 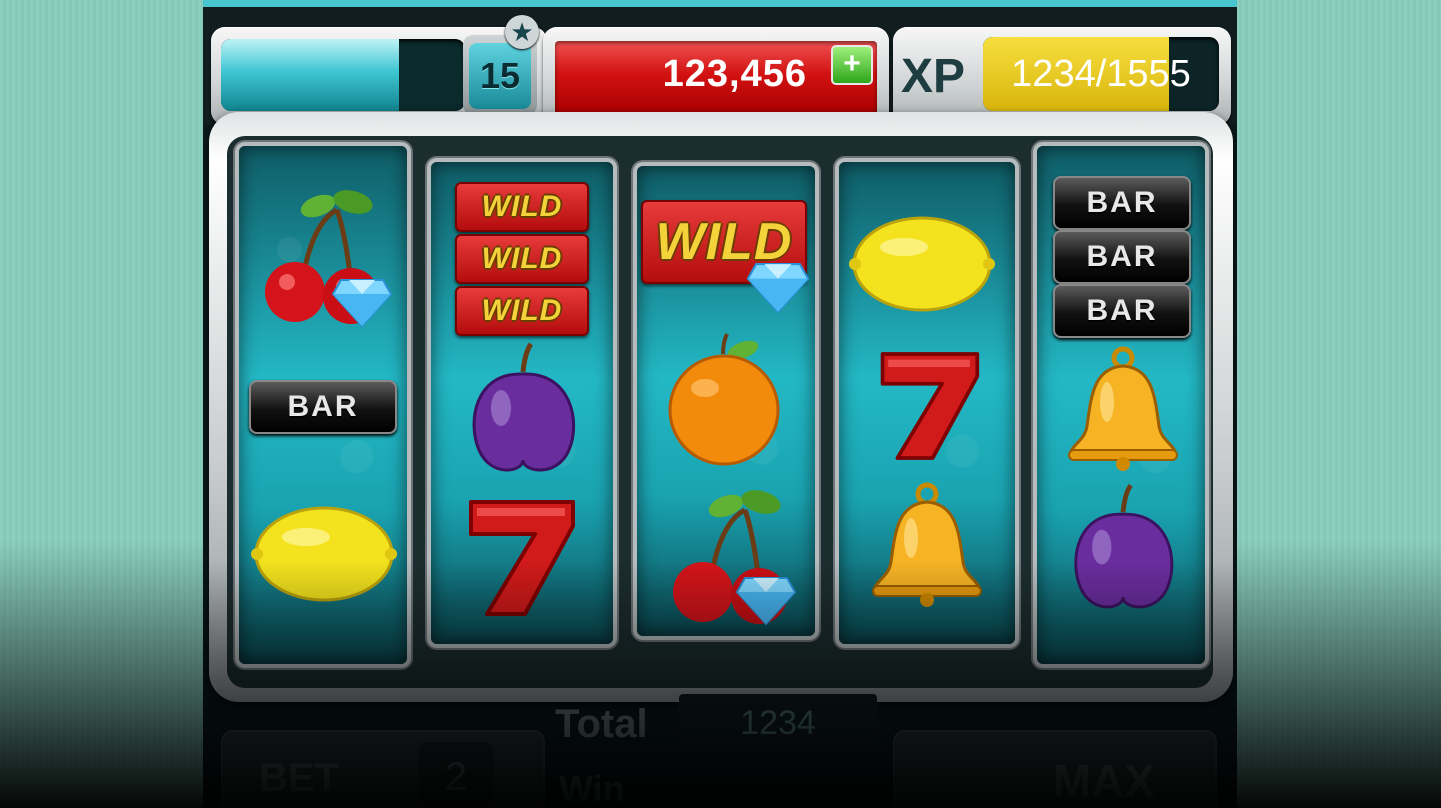 I want to click on win-label: Win, so click(x=592, y=788).